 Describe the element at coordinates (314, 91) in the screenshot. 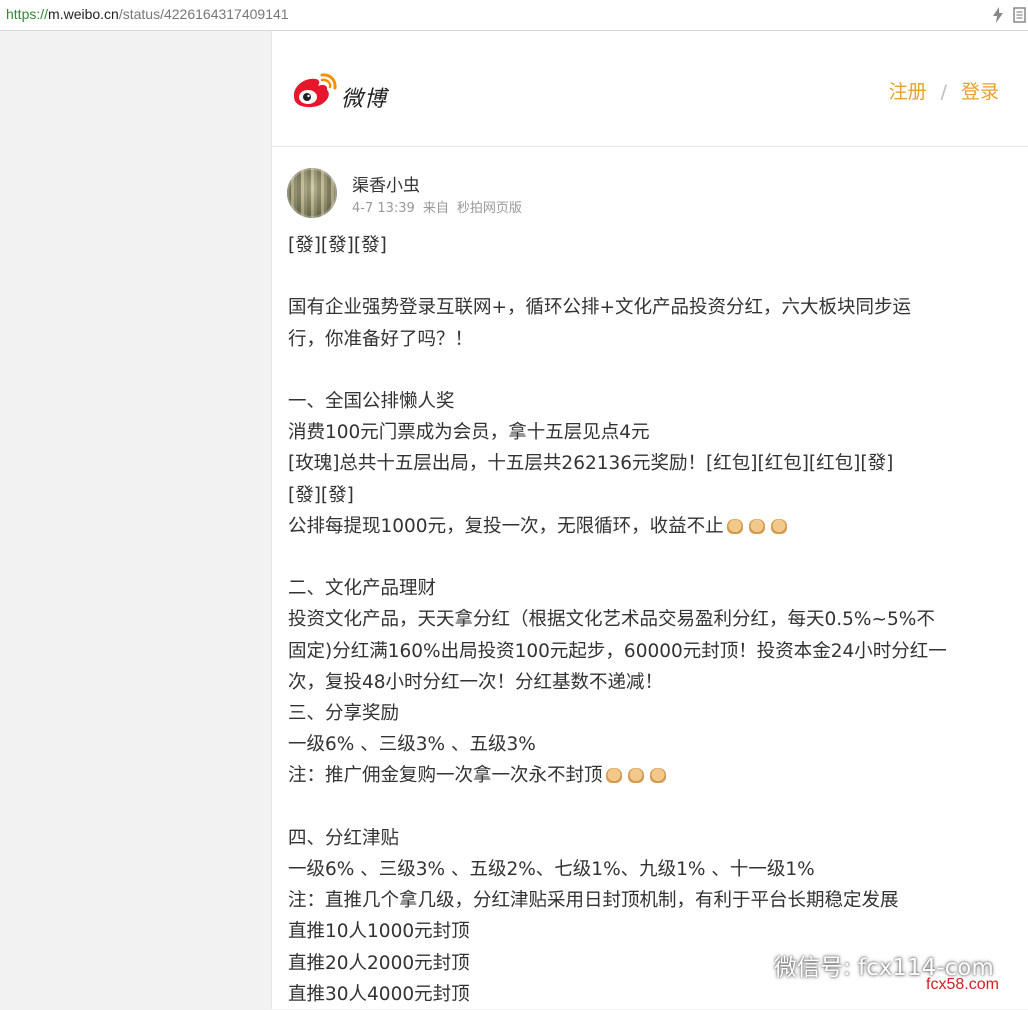

I see `weibo-logo-icon` at that location.